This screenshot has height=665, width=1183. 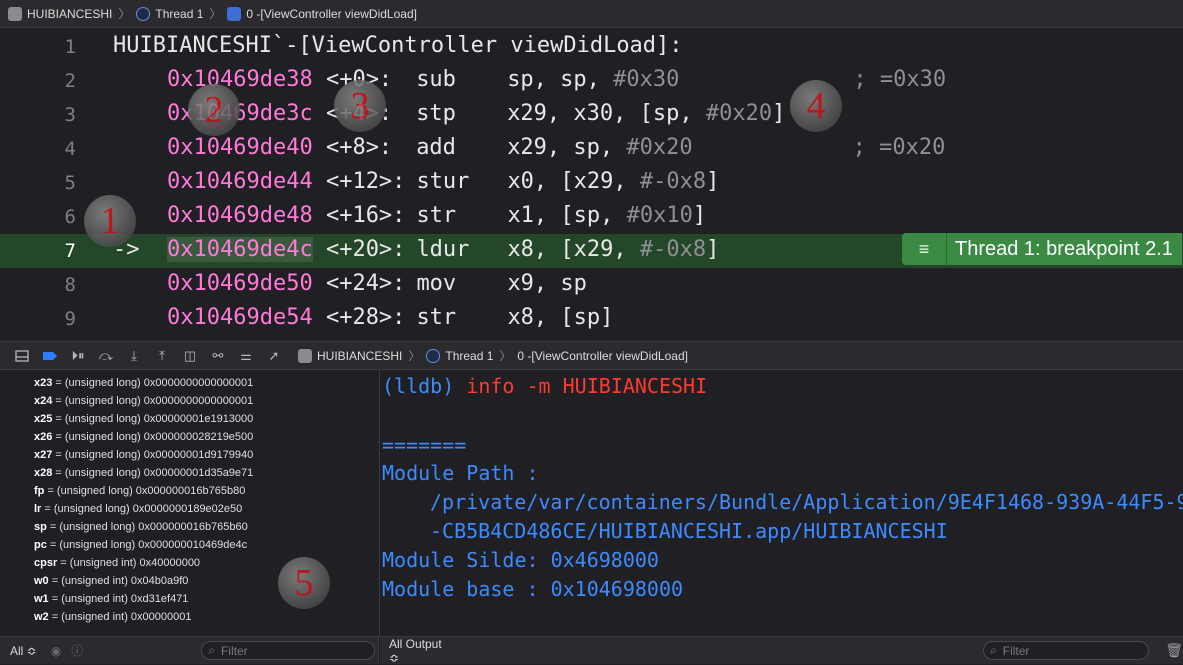 I want to click on sliders-icon: ⚌, so click(x=246, y=355).